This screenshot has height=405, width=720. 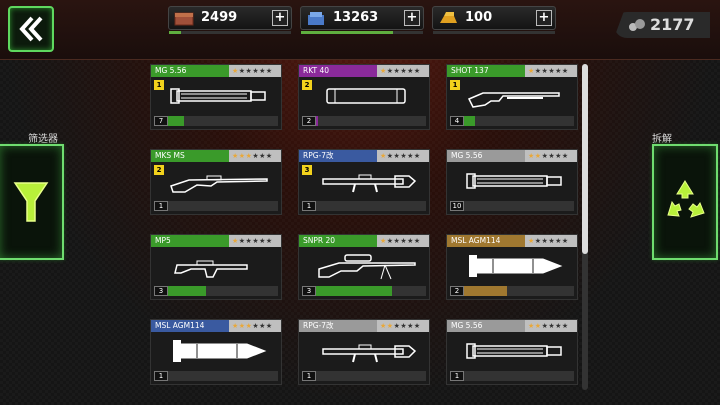 What do you see at coordinates (43, 139) in the screenshot?
I see `filter-label: 筛选器` at bounding box center [43, 139].